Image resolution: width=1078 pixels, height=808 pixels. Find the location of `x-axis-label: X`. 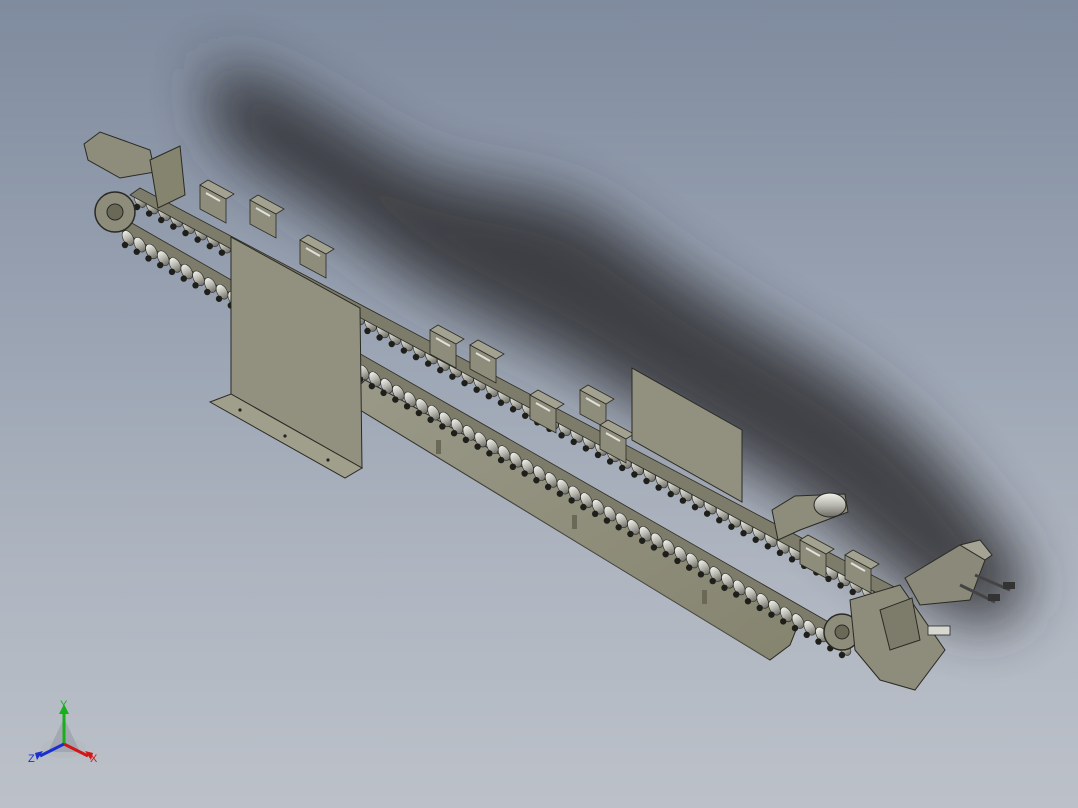

x-axis-label: X is located at coordinates (94, 759).